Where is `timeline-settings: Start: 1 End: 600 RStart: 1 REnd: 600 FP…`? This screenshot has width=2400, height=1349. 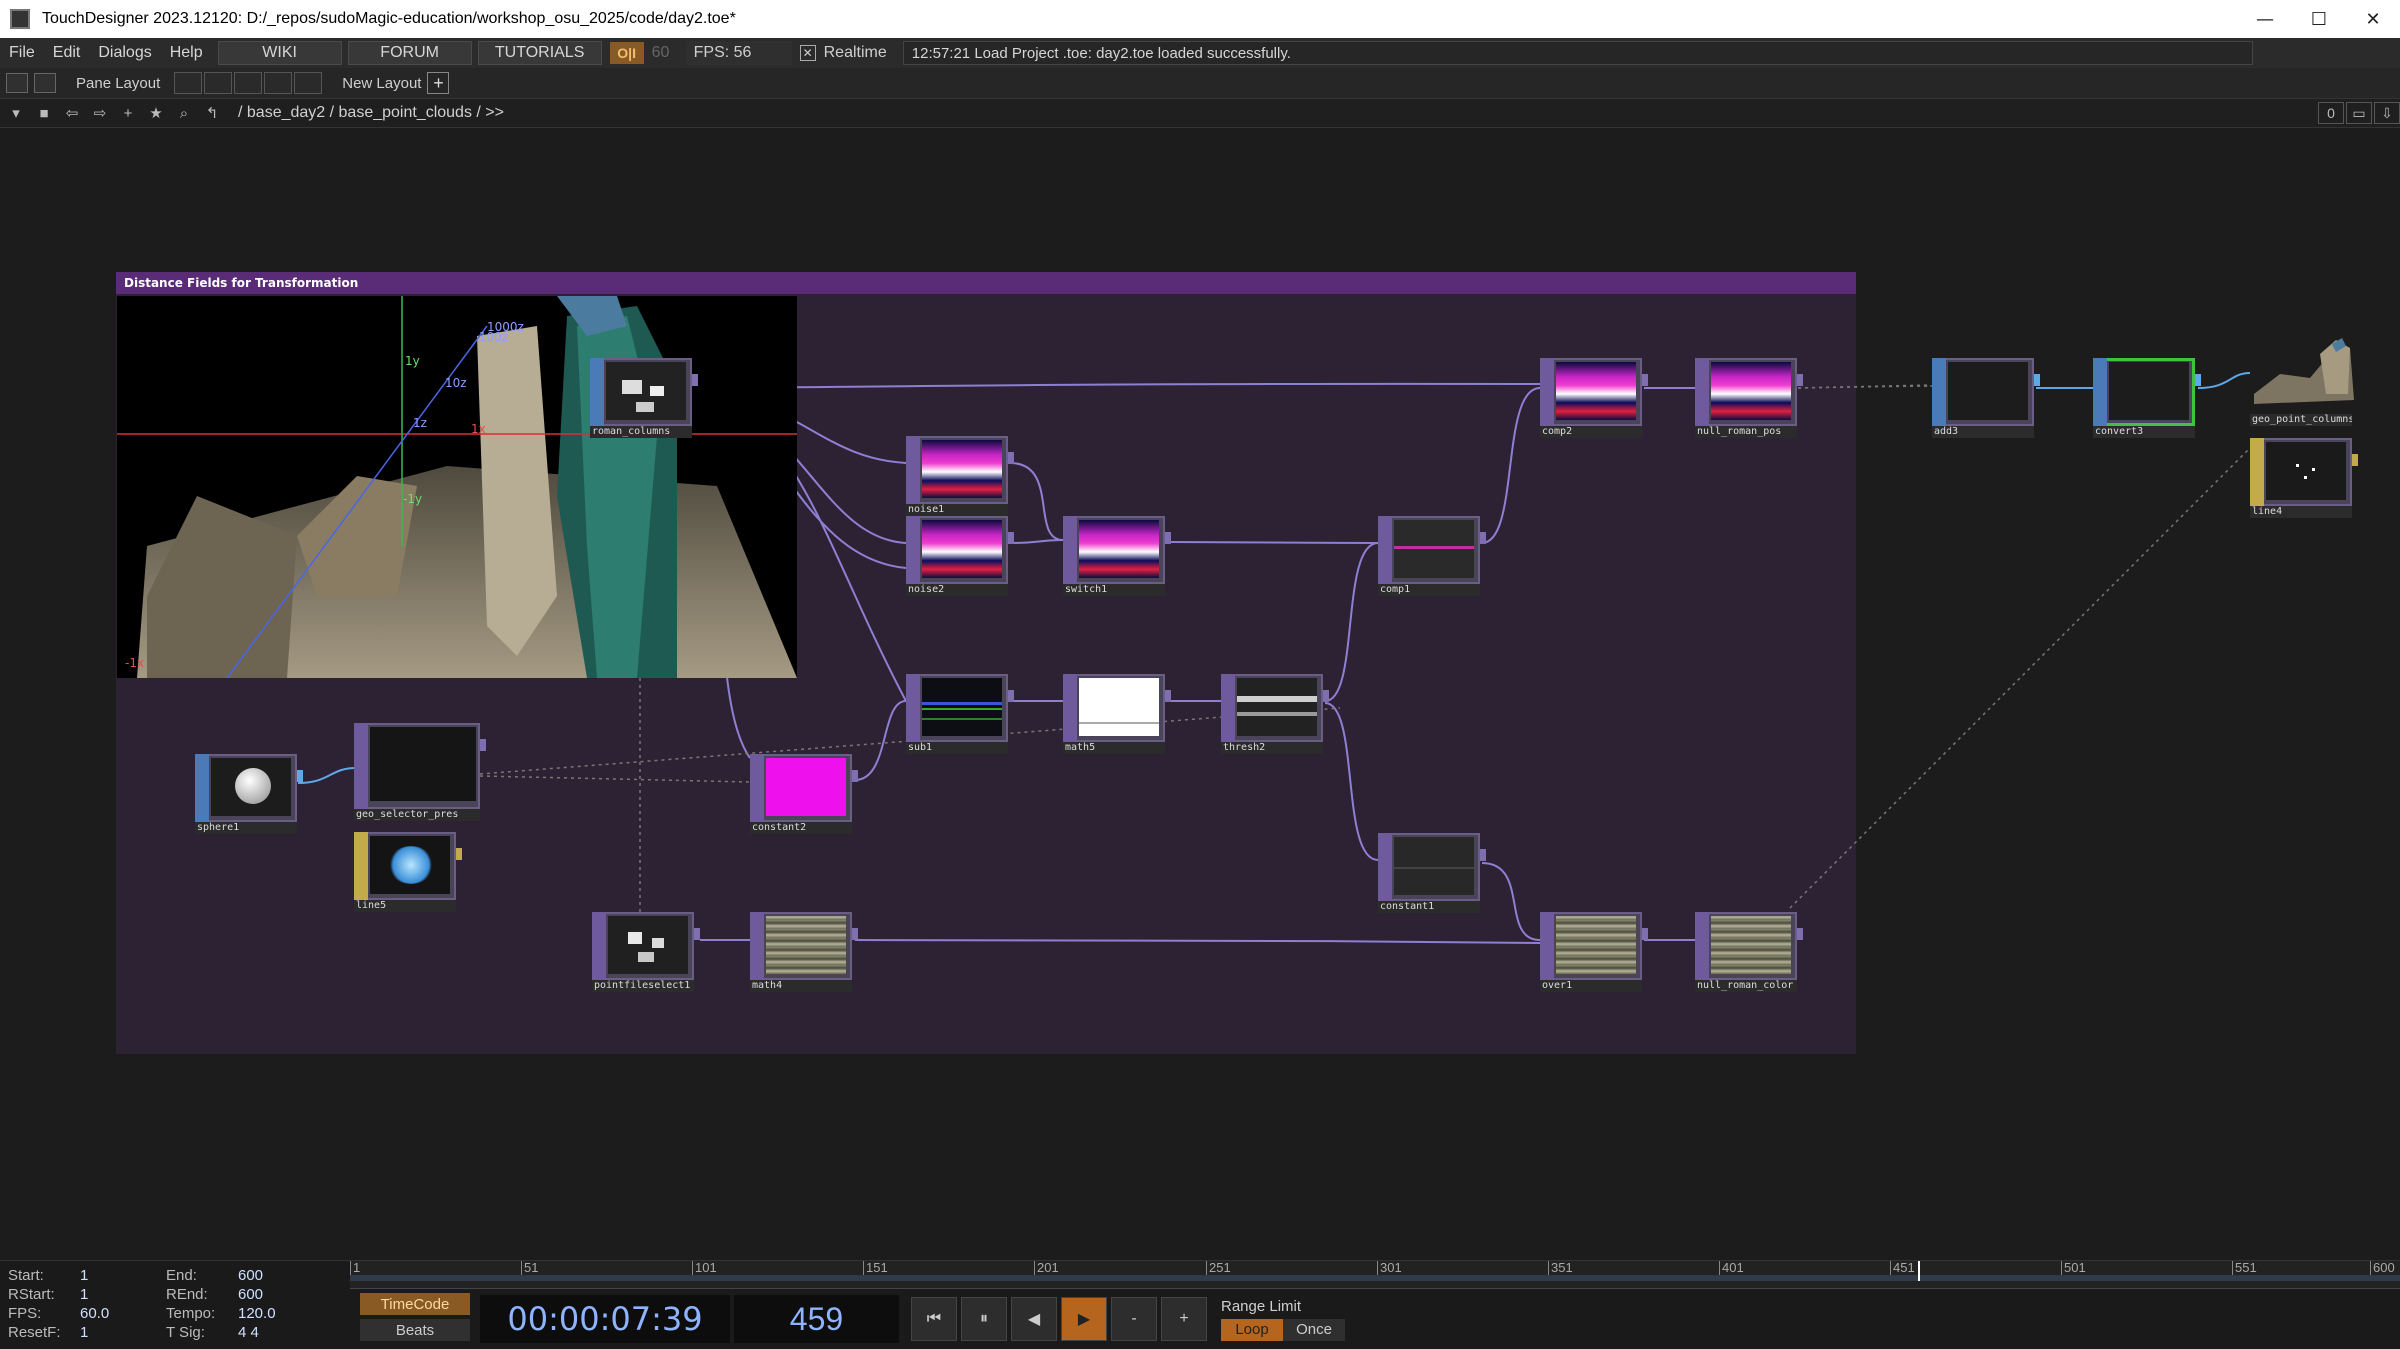
timeline-settings: Start: 1 End: 600 RStart: 1 REnd: 600 FP… is located at coordinates (175, 1305).